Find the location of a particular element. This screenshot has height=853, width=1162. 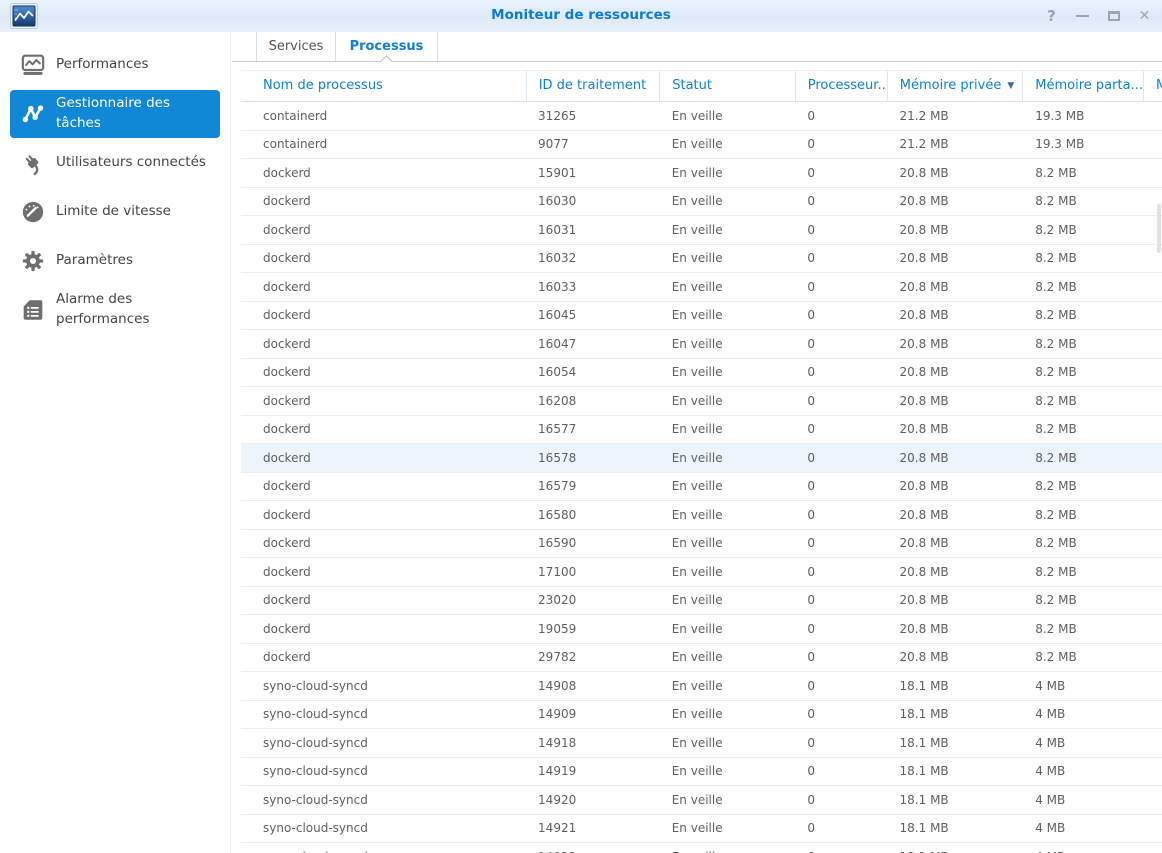

cell-pid: 16590 is located at coordinates (557, 543).